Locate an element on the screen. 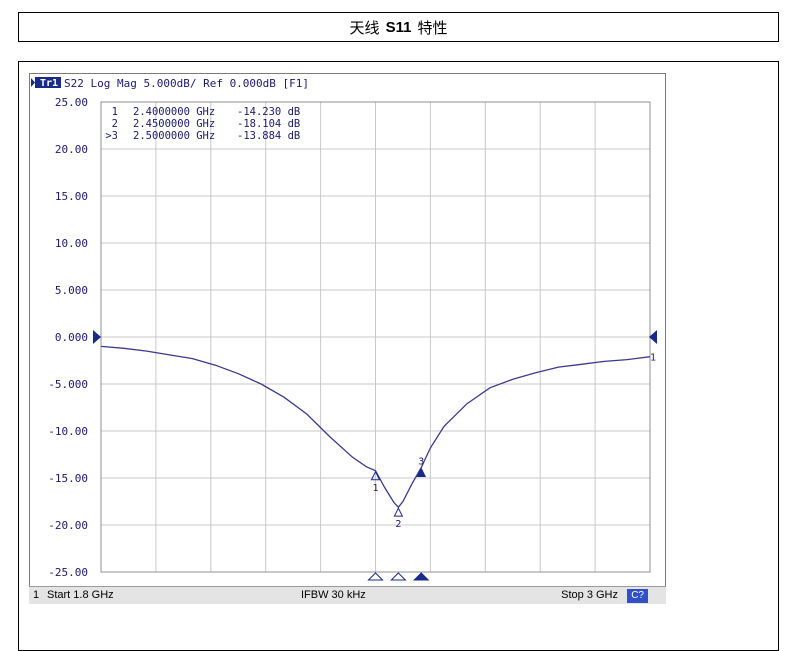 This screenshot has width=800, height=651. y-tick-label: -20.00 is located at coordinates (68, 525).